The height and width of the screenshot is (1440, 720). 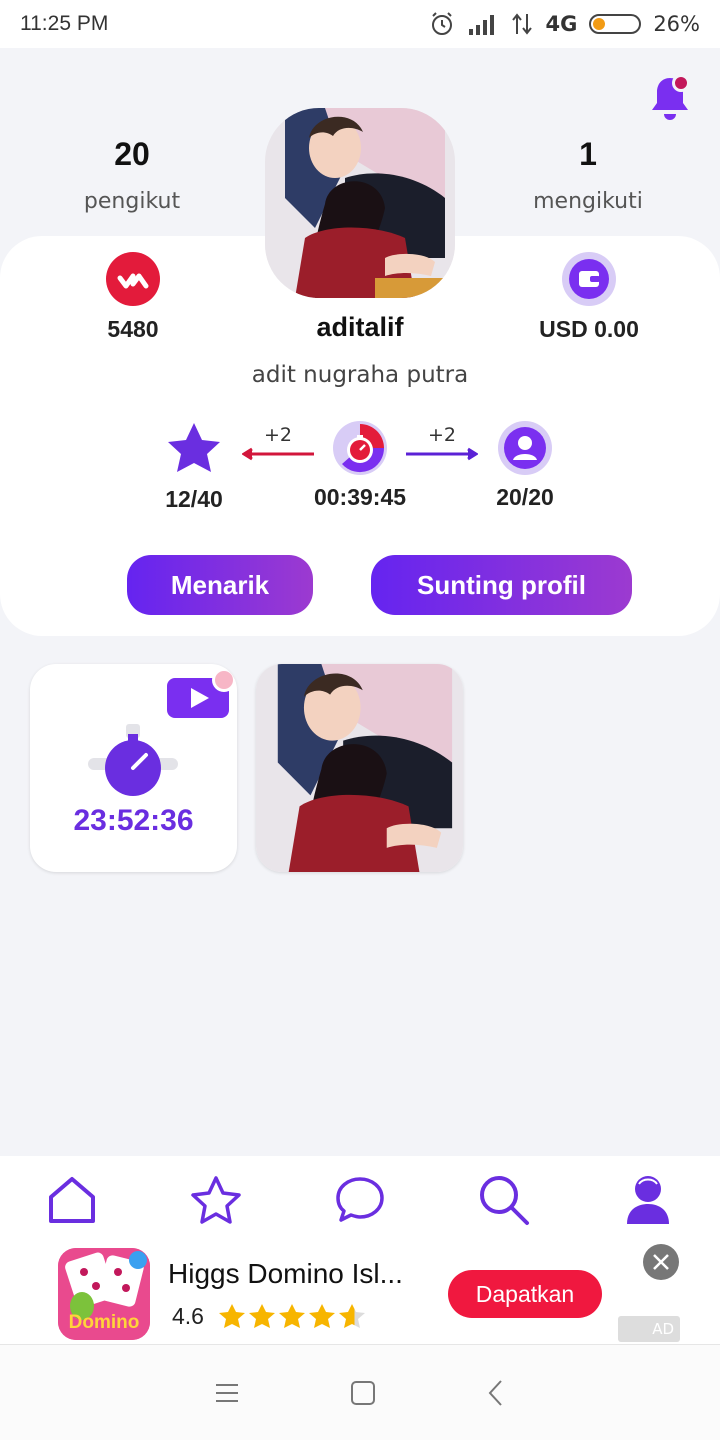 I want to click on menu-icon, so click(x=227, y=1393).